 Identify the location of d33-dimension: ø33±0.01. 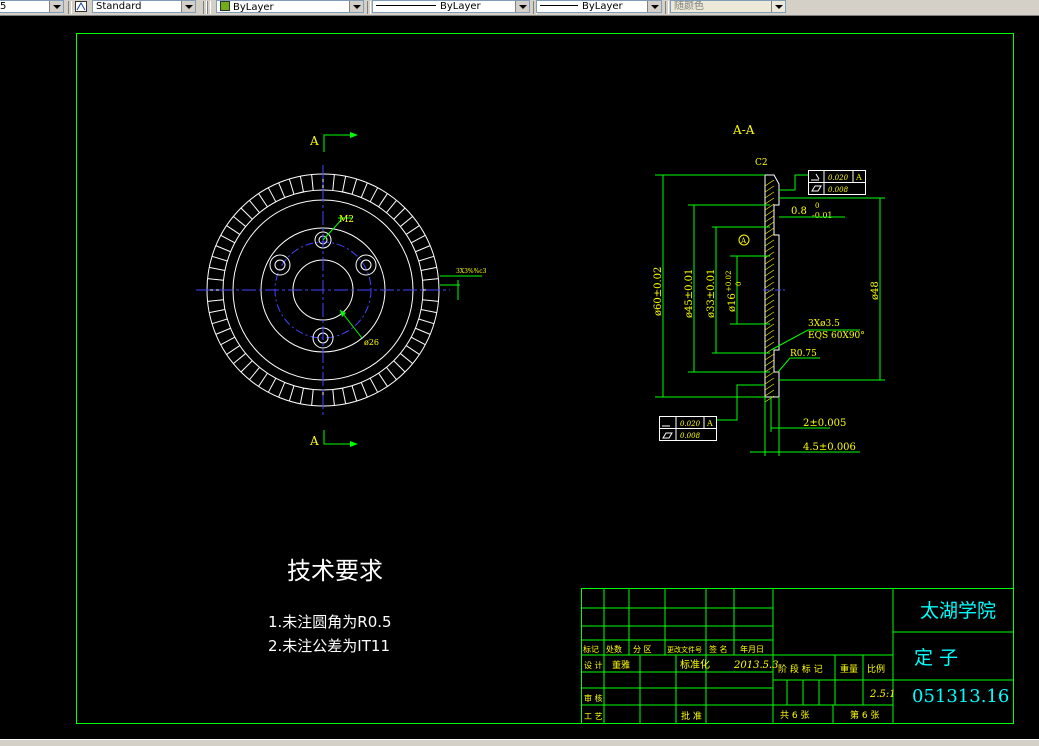
(711, 293).